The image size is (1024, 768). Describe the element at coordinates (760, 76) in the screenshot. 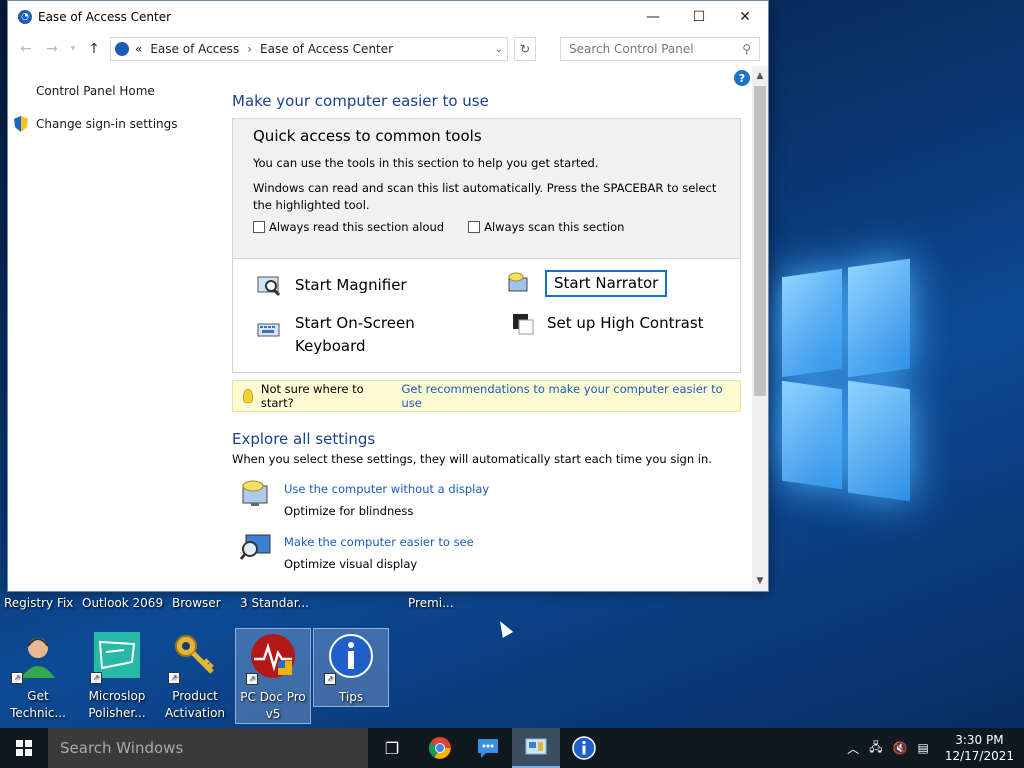

I see `scroll-up-icon: ▲` at that location.